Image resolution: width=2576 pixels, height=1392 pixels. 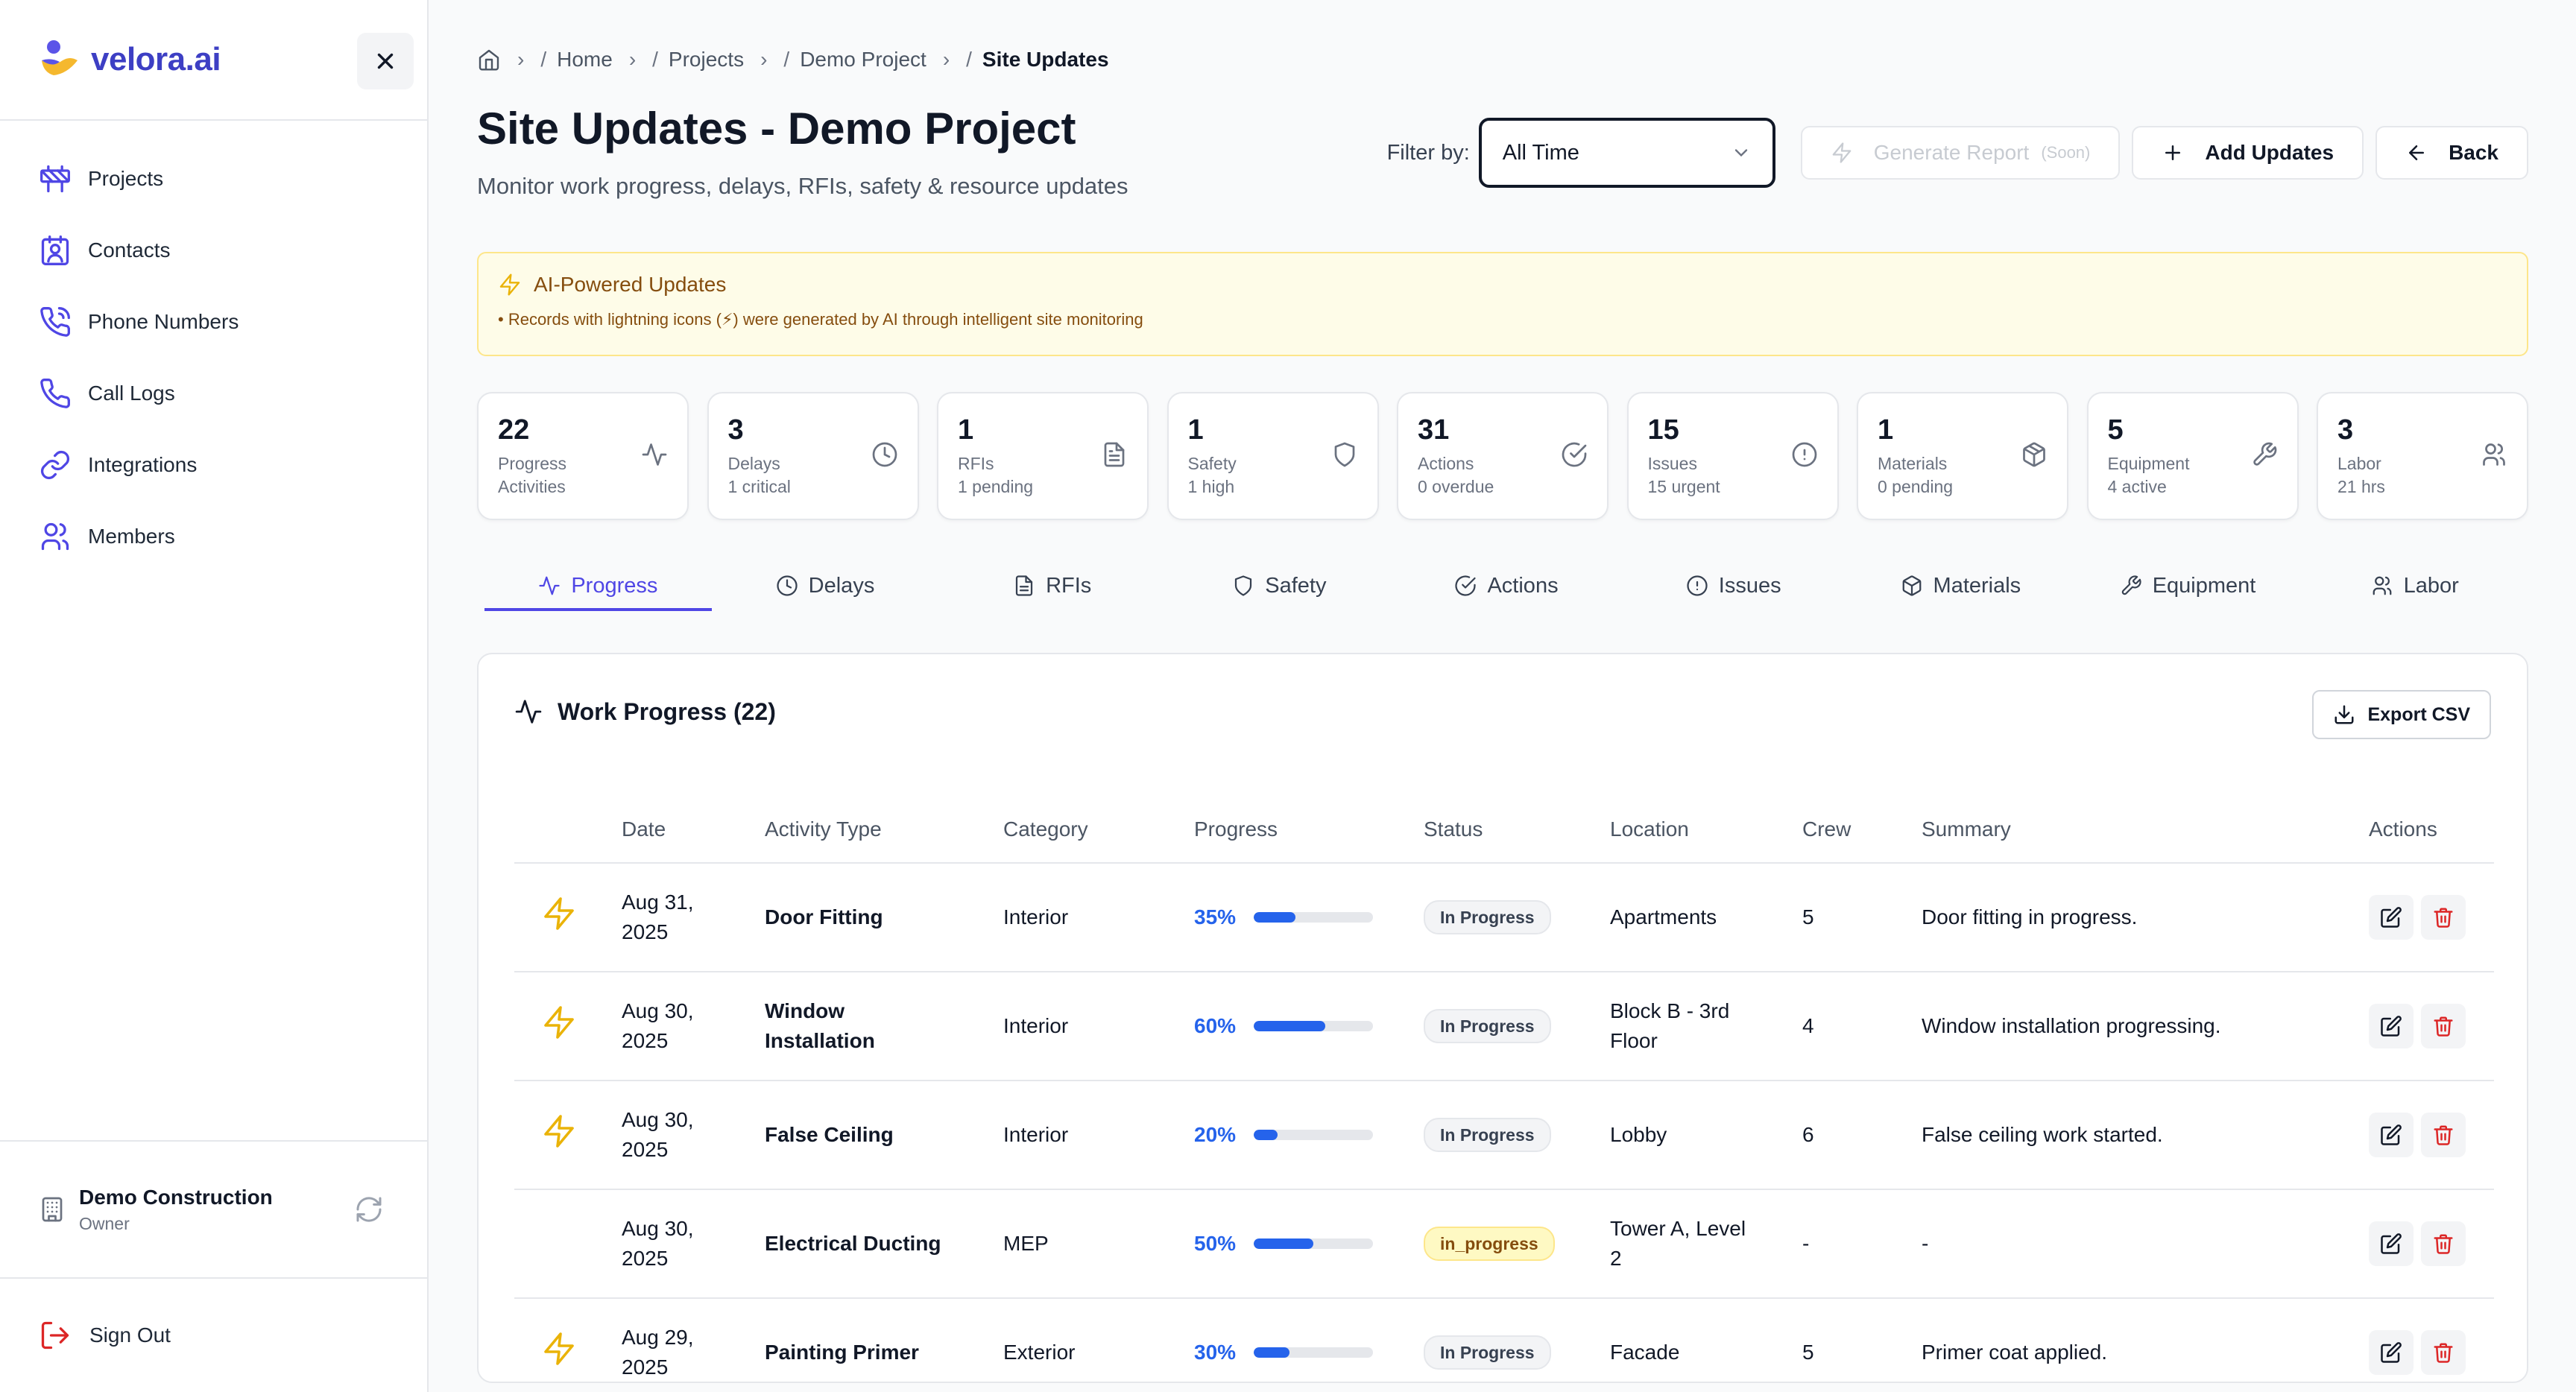 I want to click on add-updates-button: Add Updates, so click(x=2248, y=153).